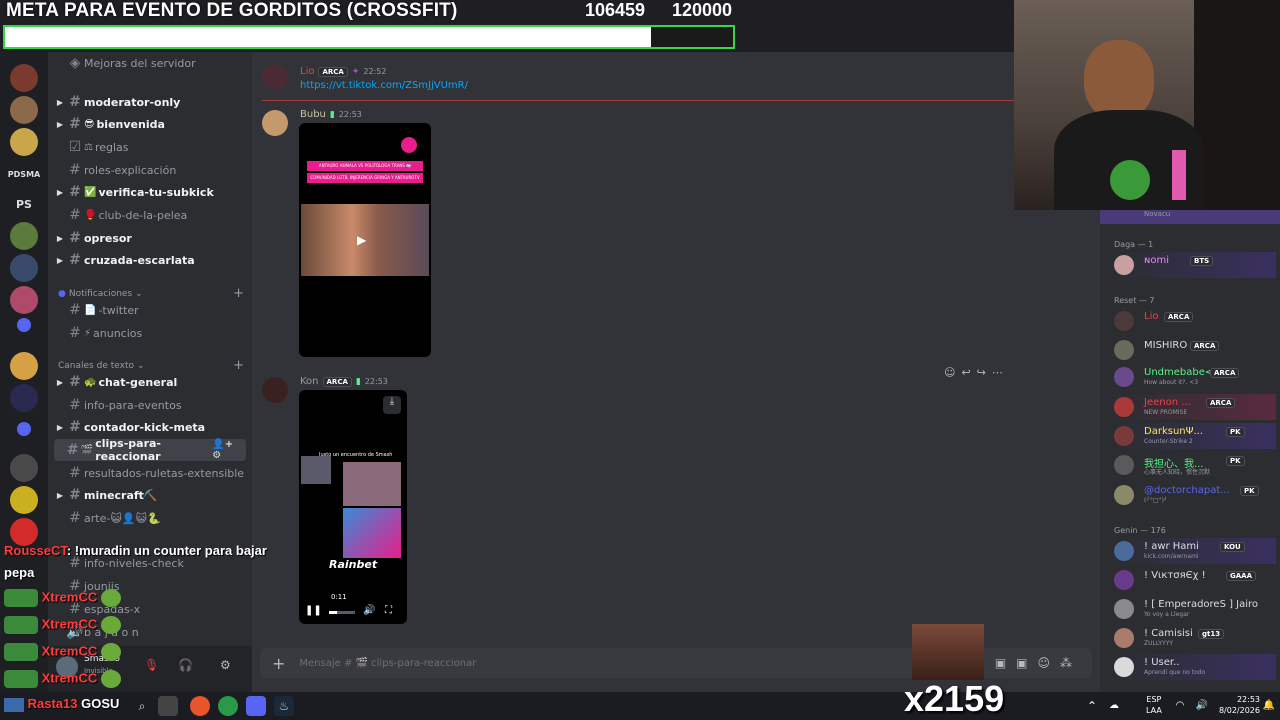  I want to click on message-link: https://vt.tiktok.com/ZSmJjVUmR/, so click(384, 85).